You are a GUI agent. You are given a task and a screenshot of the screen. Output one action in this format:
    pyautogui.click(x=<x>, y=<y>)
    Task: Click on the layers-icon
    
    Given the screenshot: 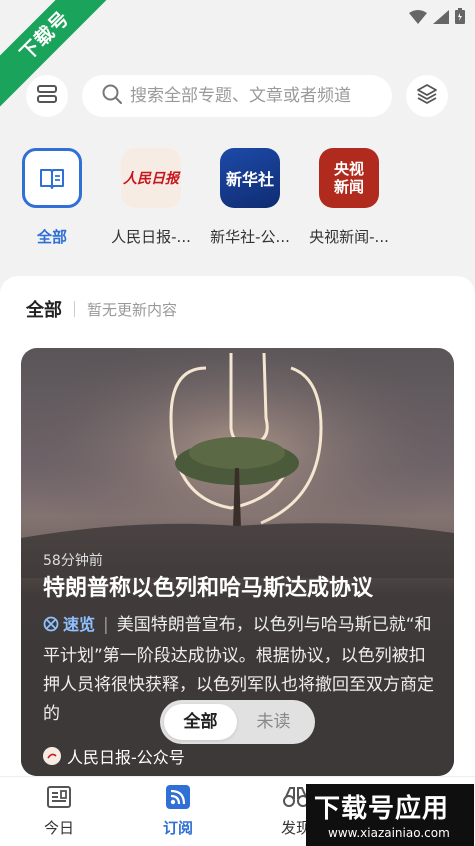 What is the action you would take?
    pyautogui.click(x=427, y=96)
    